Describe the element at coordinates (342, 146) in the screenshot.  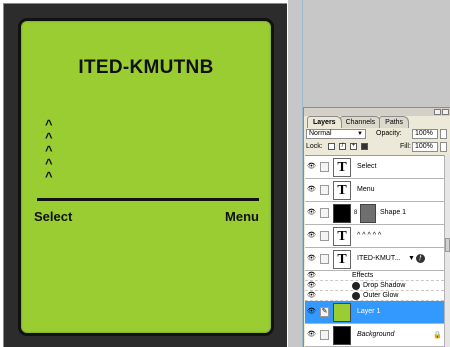
I see `lock-brush-icon: /` at that location.